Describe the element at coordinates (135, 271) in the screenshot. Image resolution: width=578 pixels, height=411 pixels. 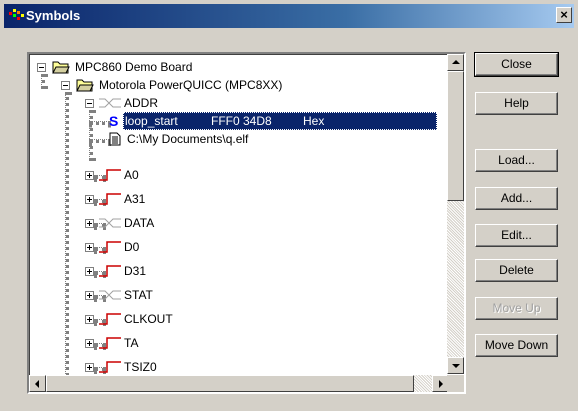
I see `tree-item-label: D31` at that location.